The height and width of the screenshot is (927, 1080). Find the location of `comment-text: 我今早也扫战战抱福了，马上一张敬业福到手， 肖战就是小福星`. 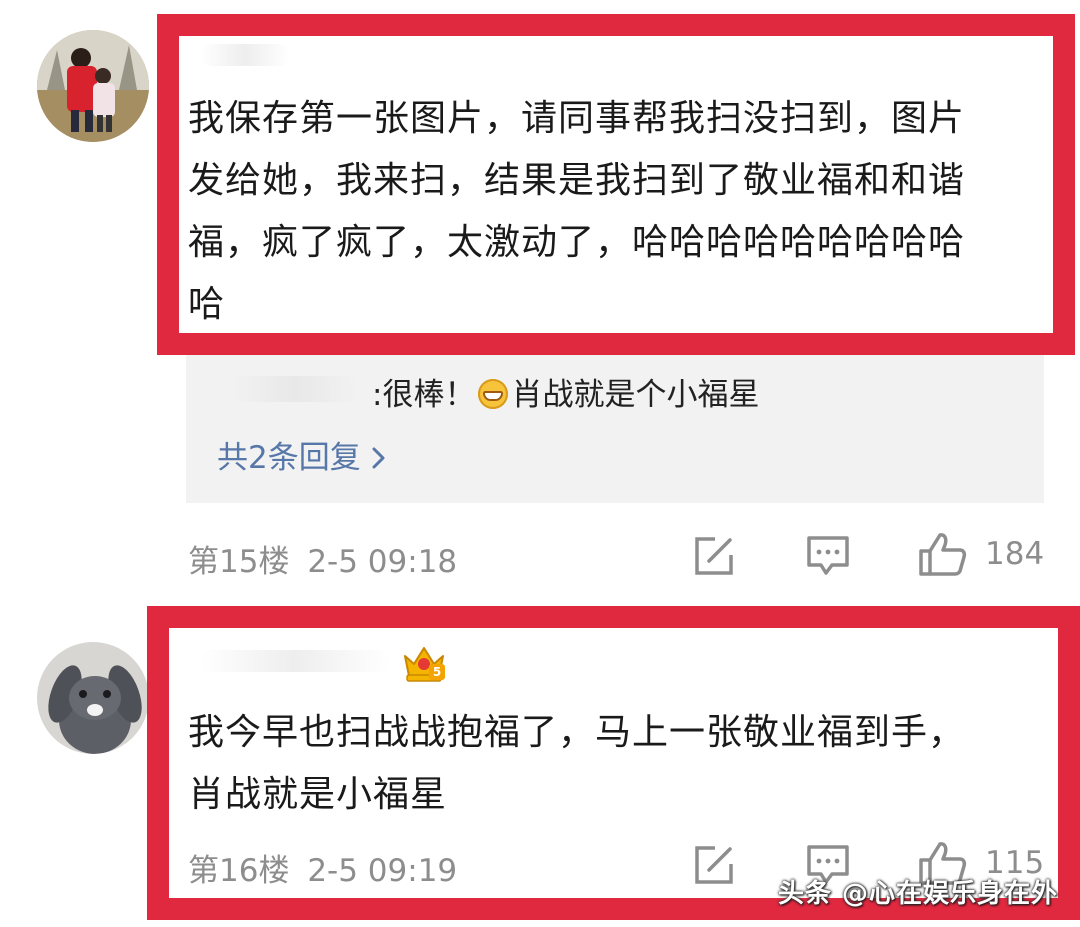

comment-text: 我今早也扫战战抱福了，马上一张敬业福到手， 肖战就是小福星 is located at coordinates (577, 763).